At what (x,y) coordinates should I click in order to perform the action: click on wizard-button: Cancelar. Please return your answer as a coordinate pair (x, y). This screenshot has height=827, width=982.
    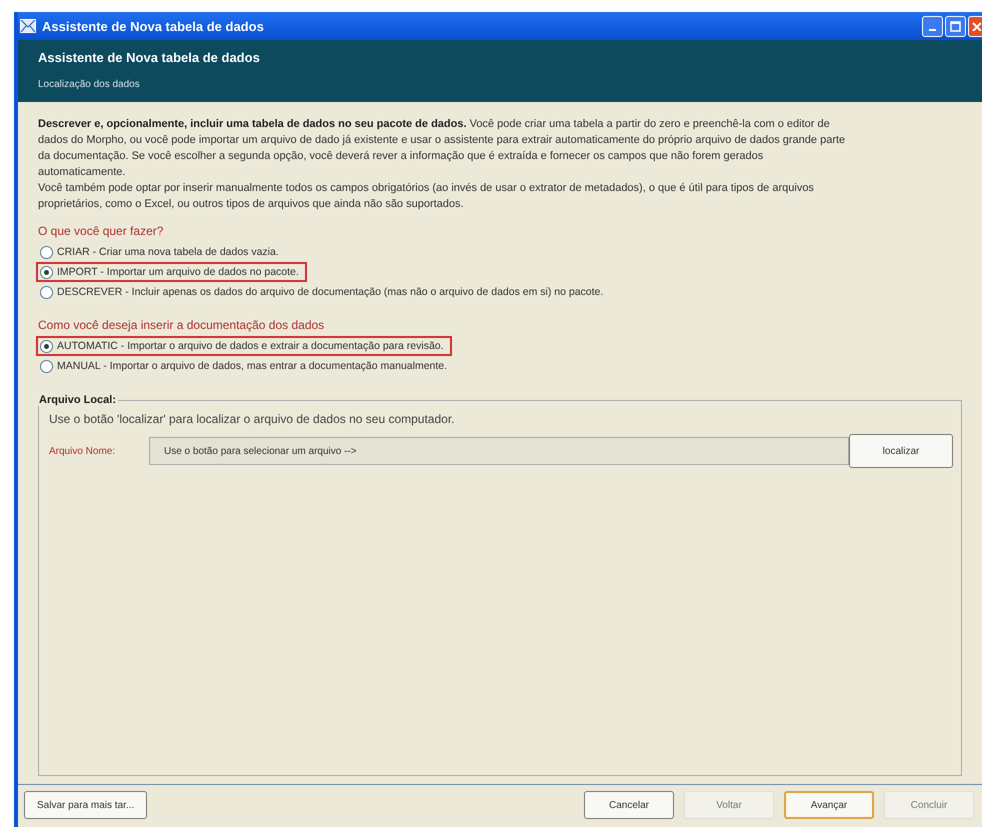
    Looking at the image, I should click on (629, 805).